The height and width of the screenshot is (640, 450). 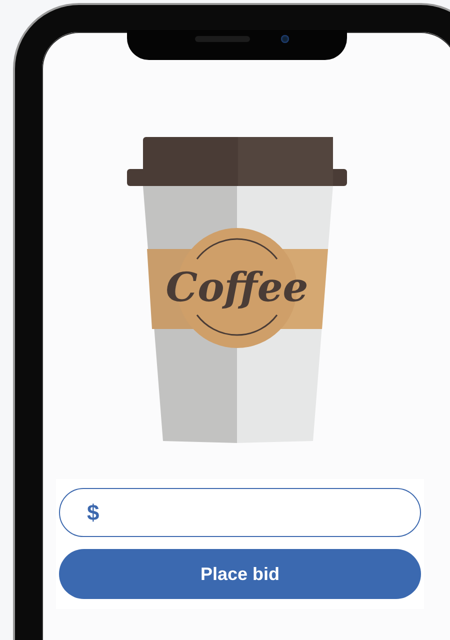 I want to click on bid-amount-field: $, so click(x=240, y=512).